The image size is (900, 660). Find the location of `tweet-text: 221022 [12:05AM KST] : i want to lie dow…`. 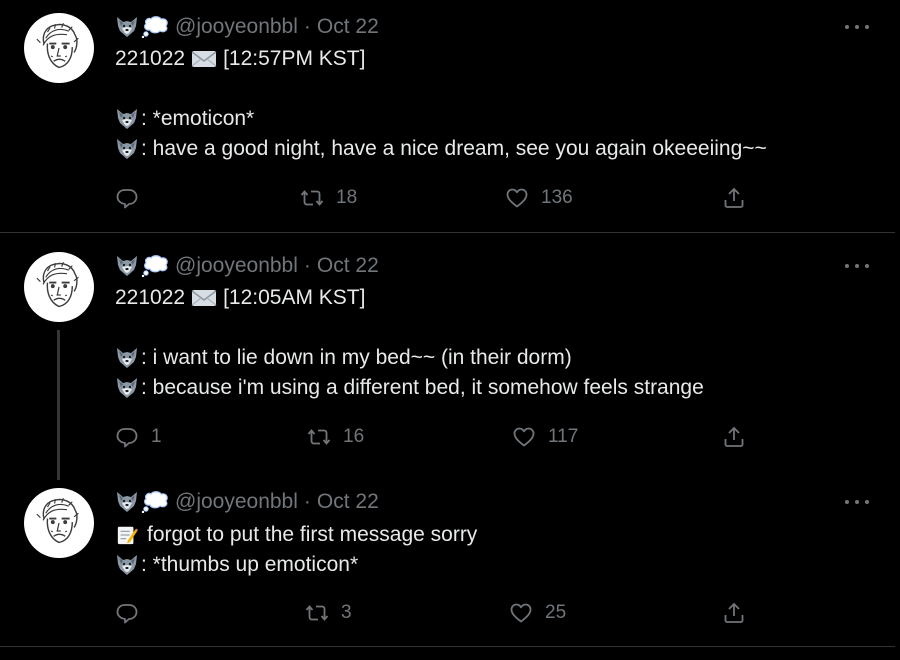

tweet-text: 221022 [12:05AM KST] : i want to lie dow… is located at coordinates (409, 343).